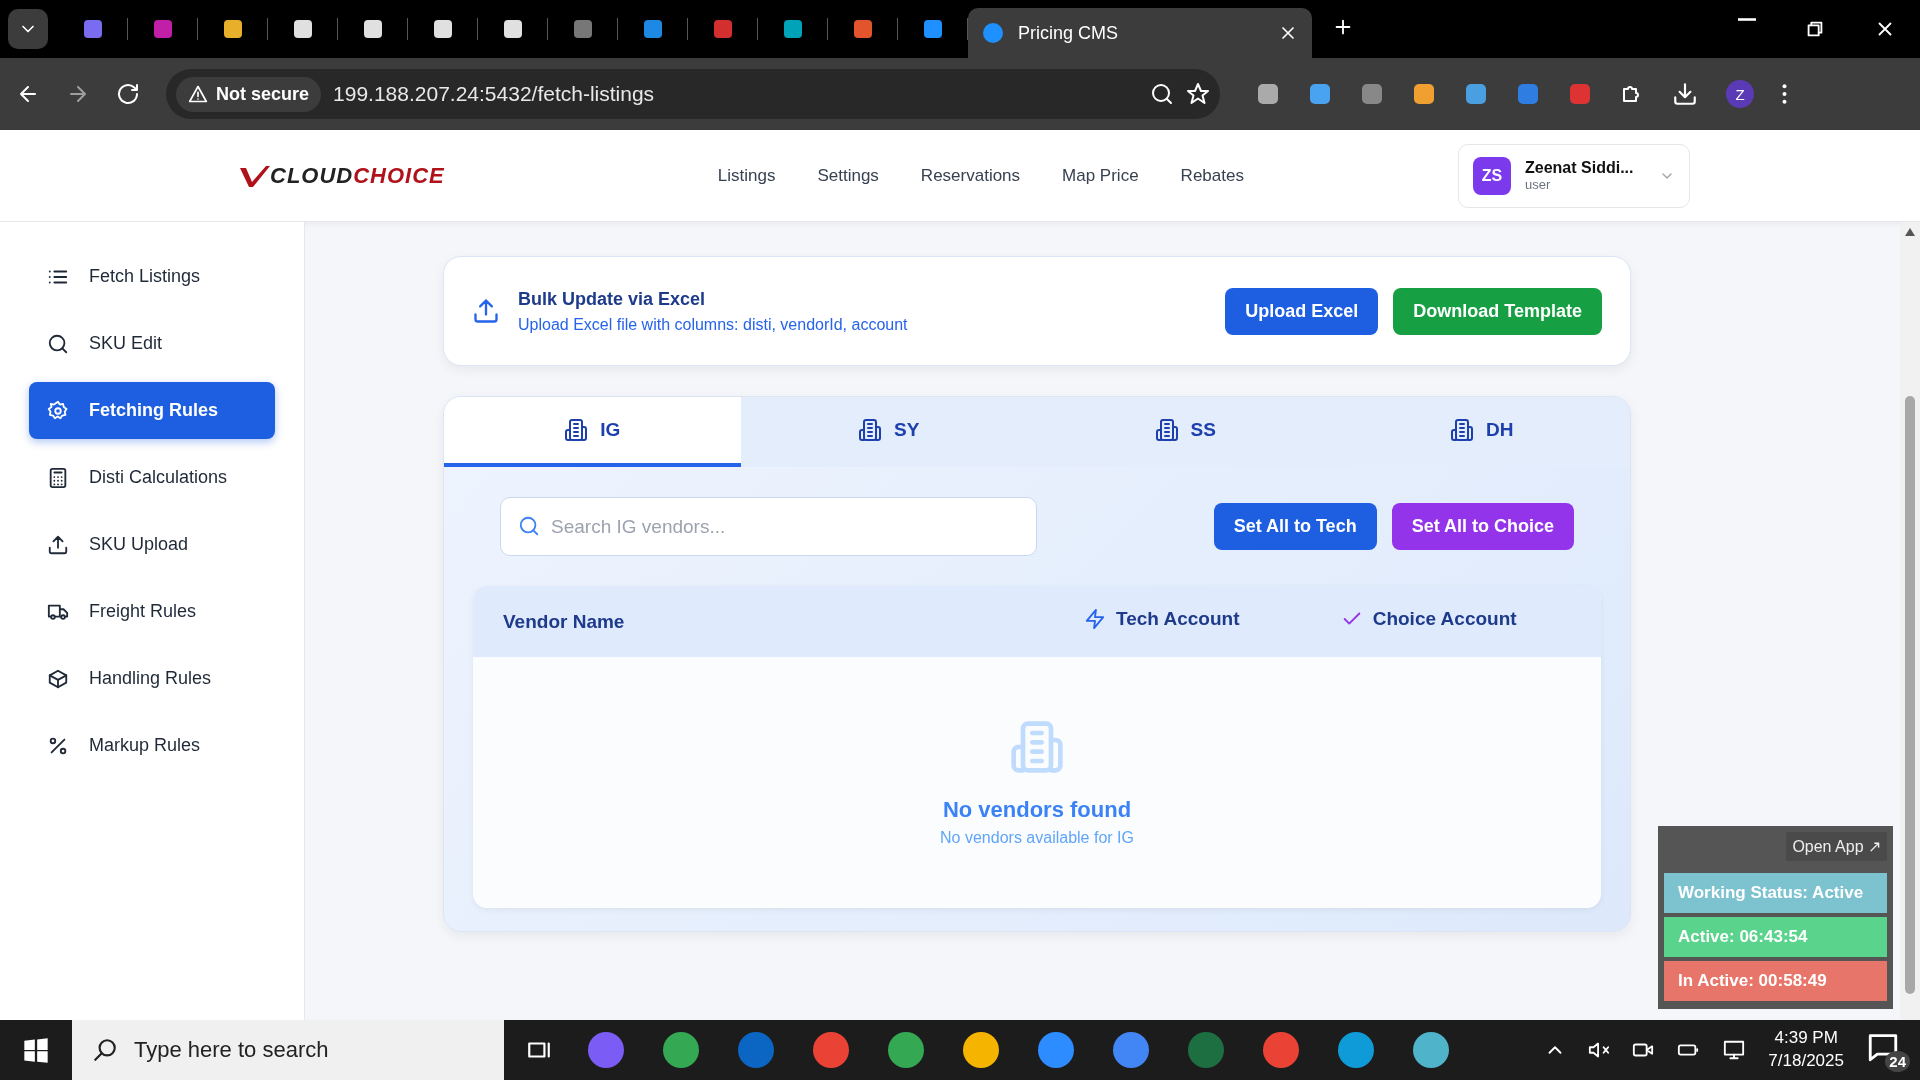  Describe the element at coordinates (58, 477) in the screenshot. I see `calculator-icon` at that location.